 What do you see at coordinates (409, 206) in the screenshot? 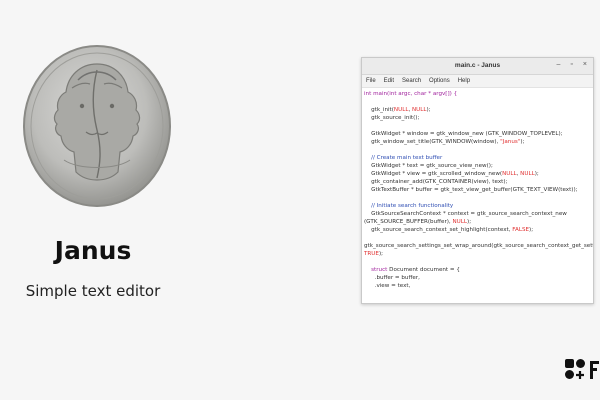
I see `code-token: // Initiate search functionality` at bounding box center [409, 206].